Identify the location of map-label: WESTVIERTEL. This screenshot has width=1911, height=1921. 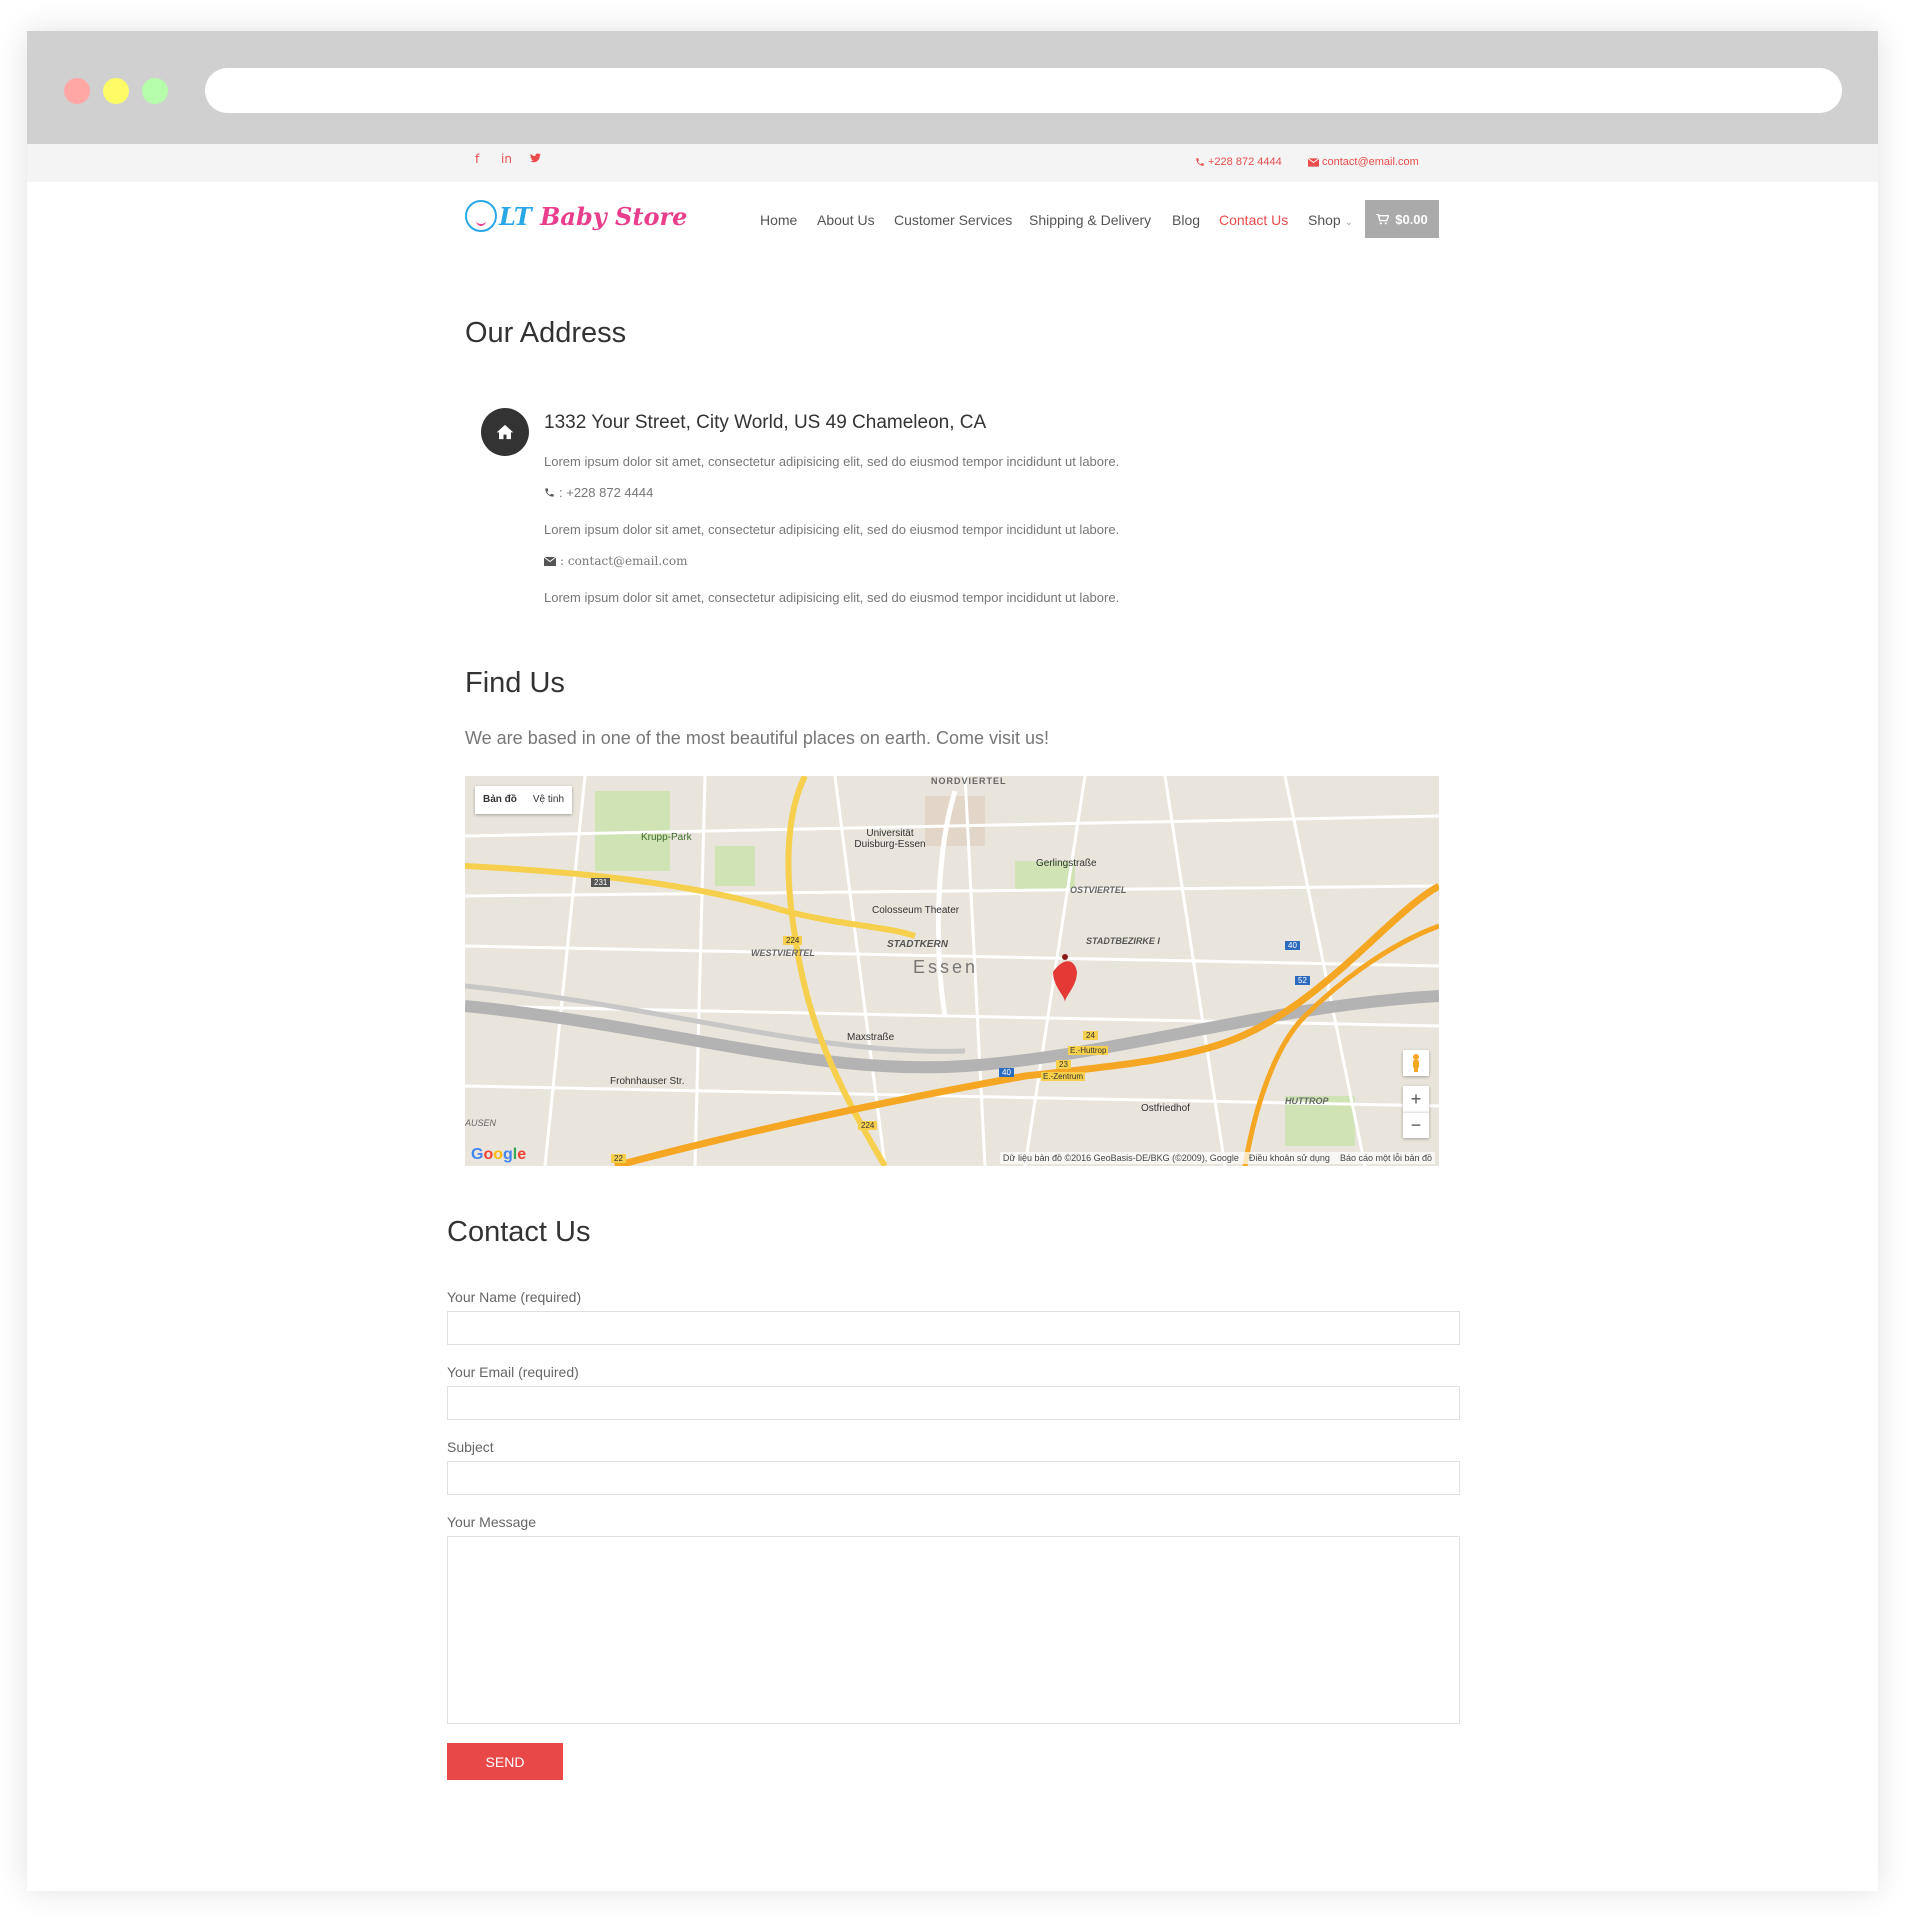
(783, 953).